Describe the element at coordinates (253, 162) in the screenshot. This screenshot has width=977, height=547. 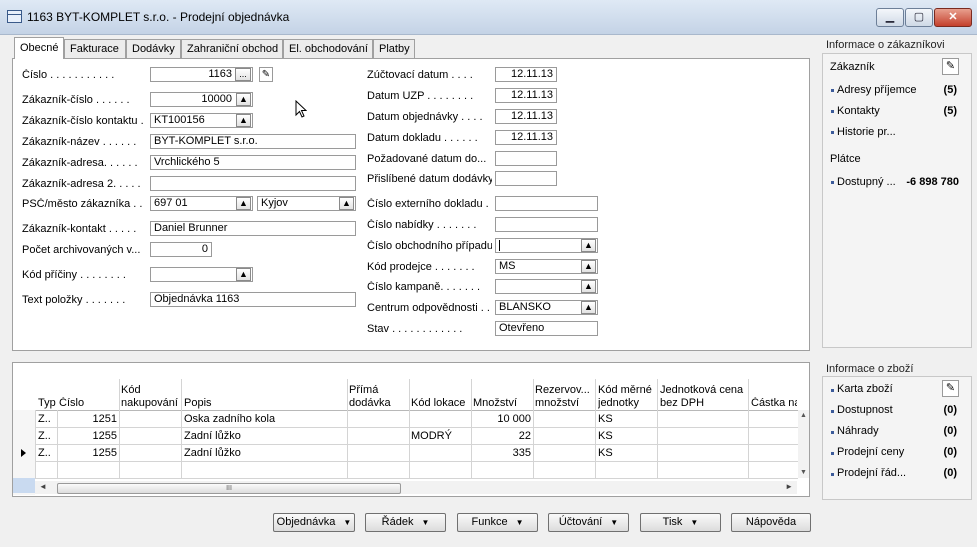
I see `field-zakaznik-adresa: Vrchlického 5` at that location.